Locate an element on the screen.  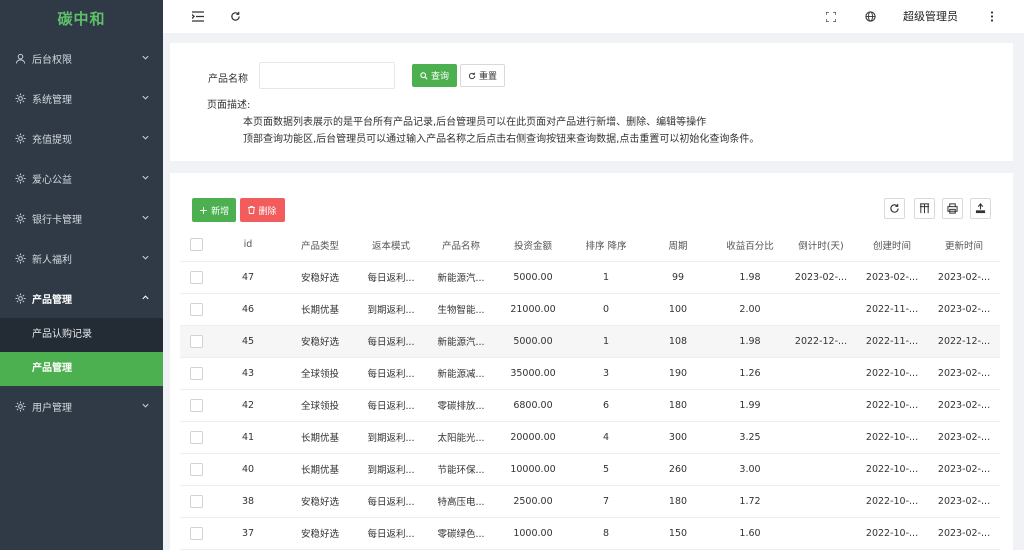
table-refresh-button is located at coordinates (894, 208).